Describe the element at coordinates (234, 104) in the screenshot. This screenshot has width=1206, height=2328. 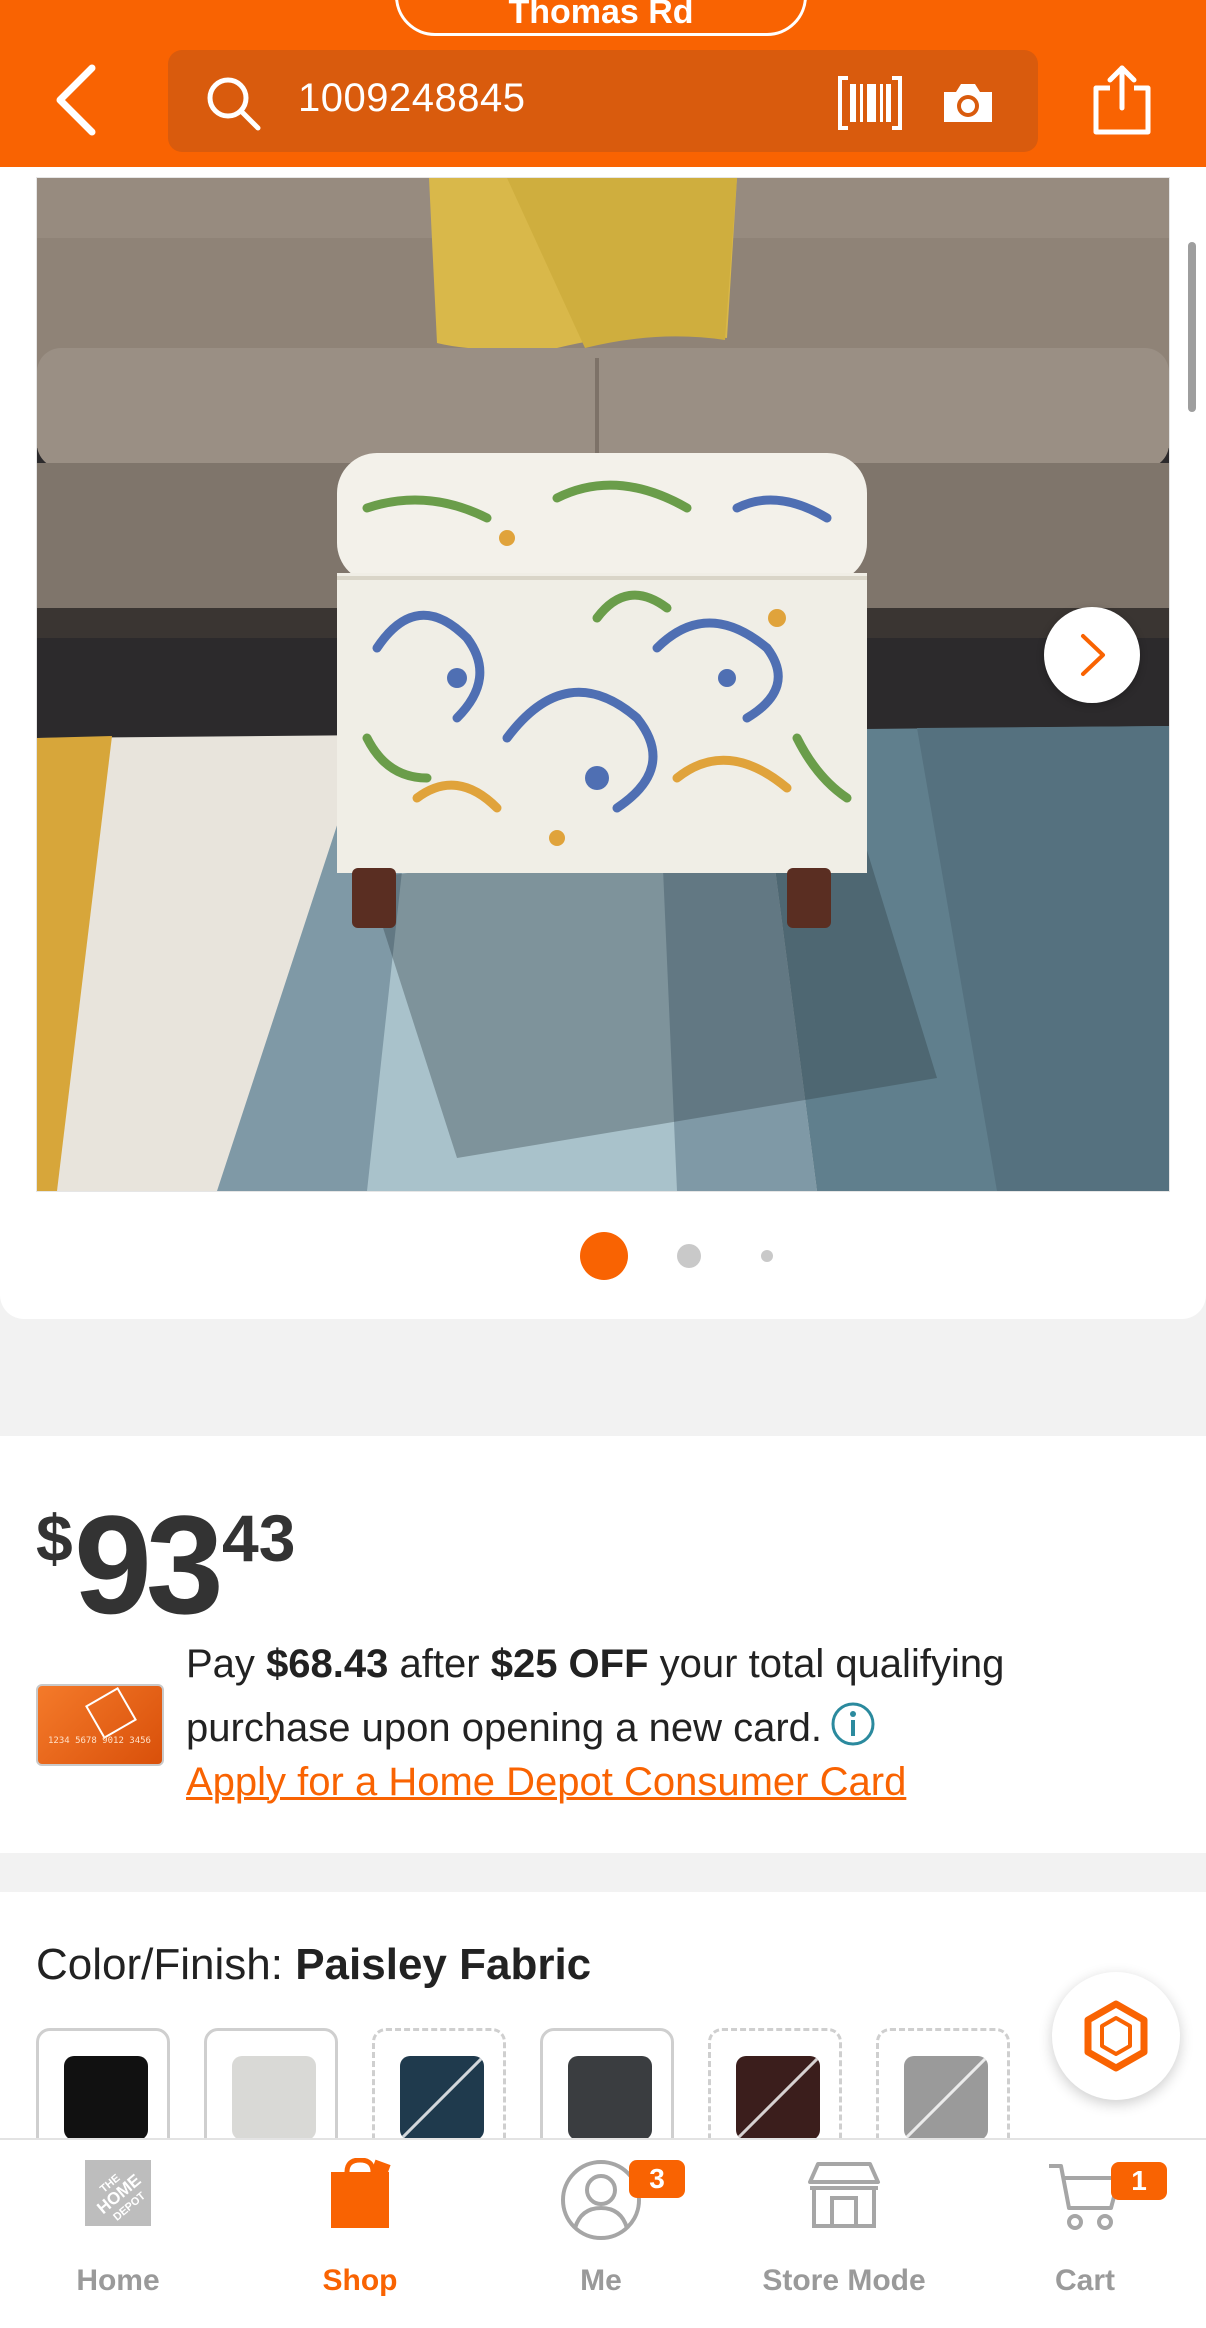
I see `search-icon` at that location.